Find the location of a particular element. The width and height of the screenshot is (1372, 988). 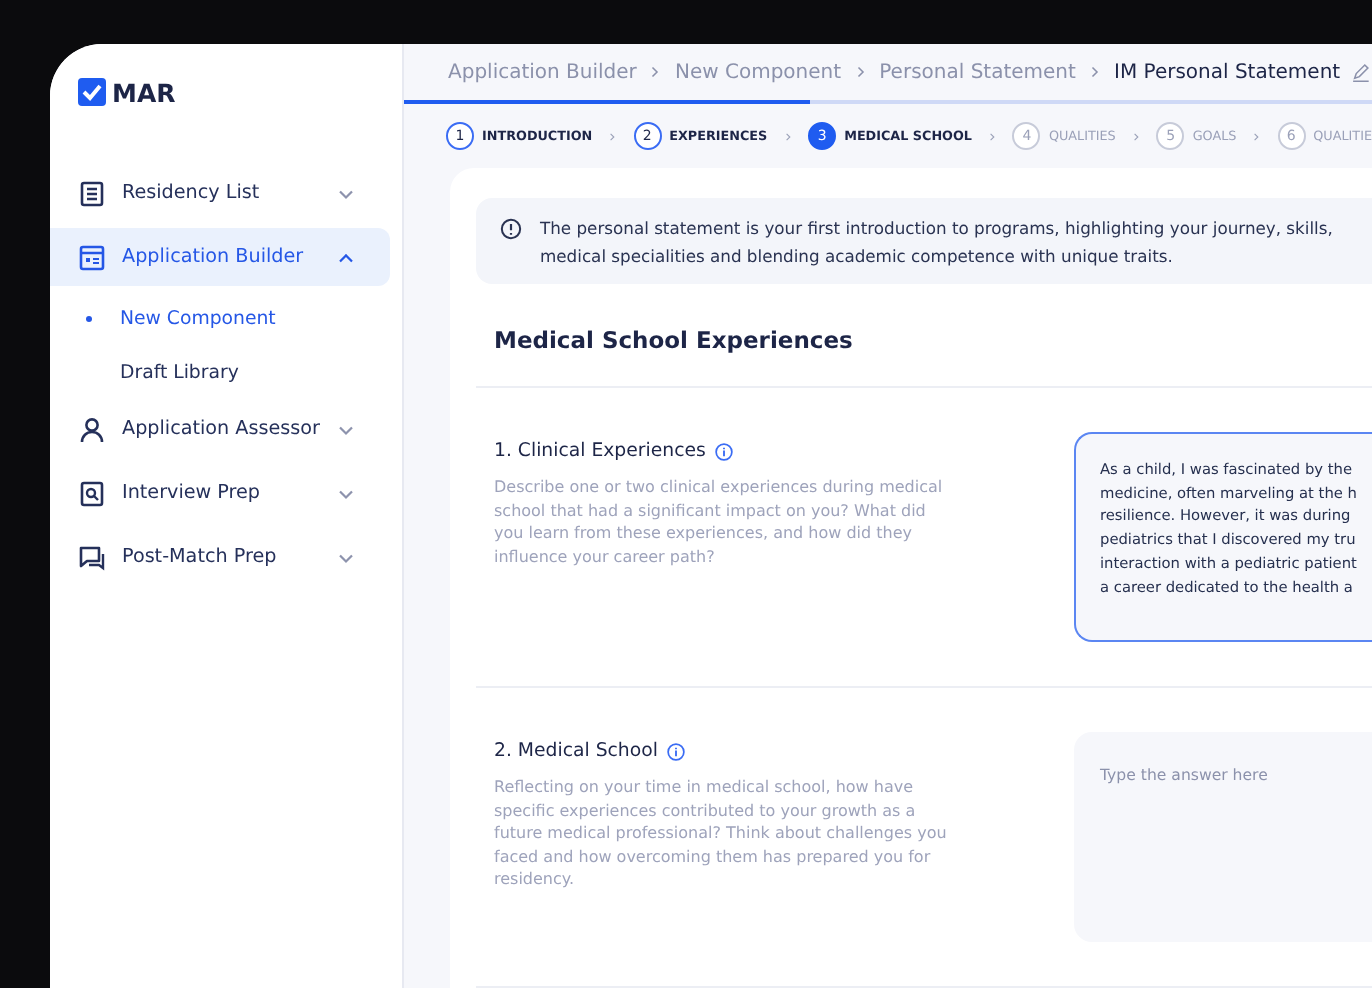

sidebar-item: Application Builder is located at coordinates (220, 257).